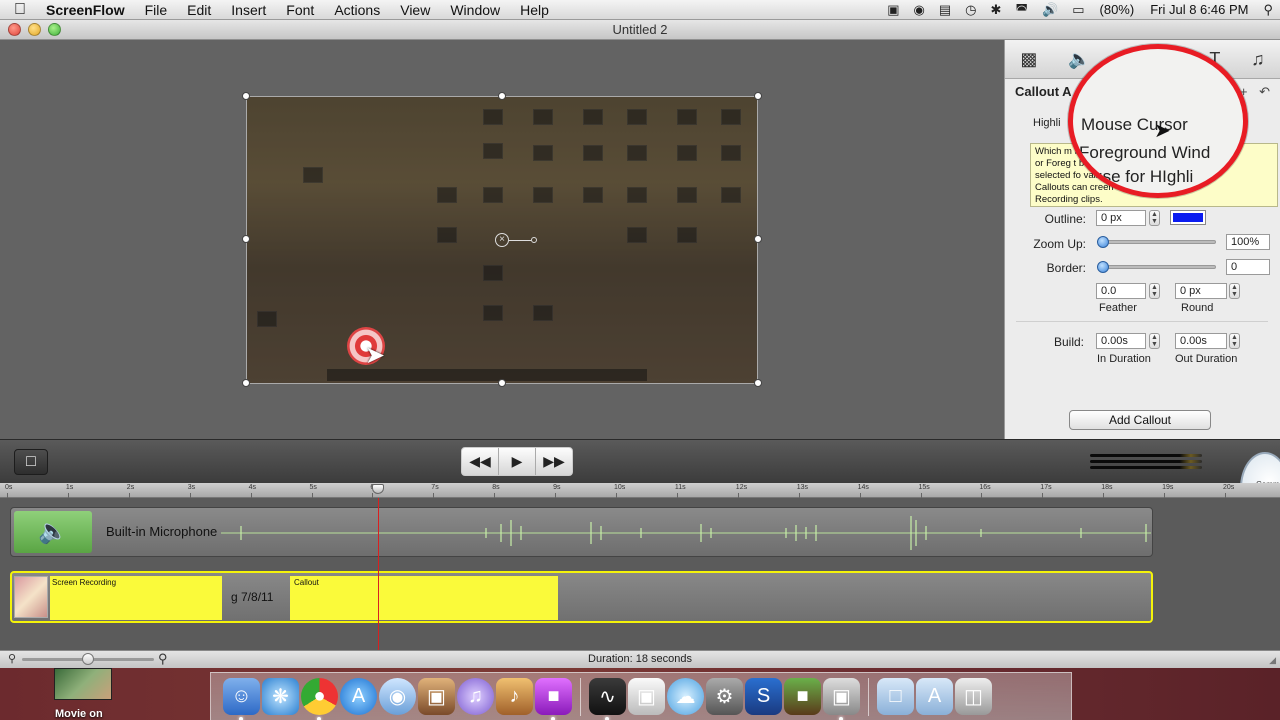 Image resolution: width=1280 pixels, height=720 pixels. Describe the element at coordinates (436, 696) in the screenshot. I see `iphoto-icon: ▣` at that location.